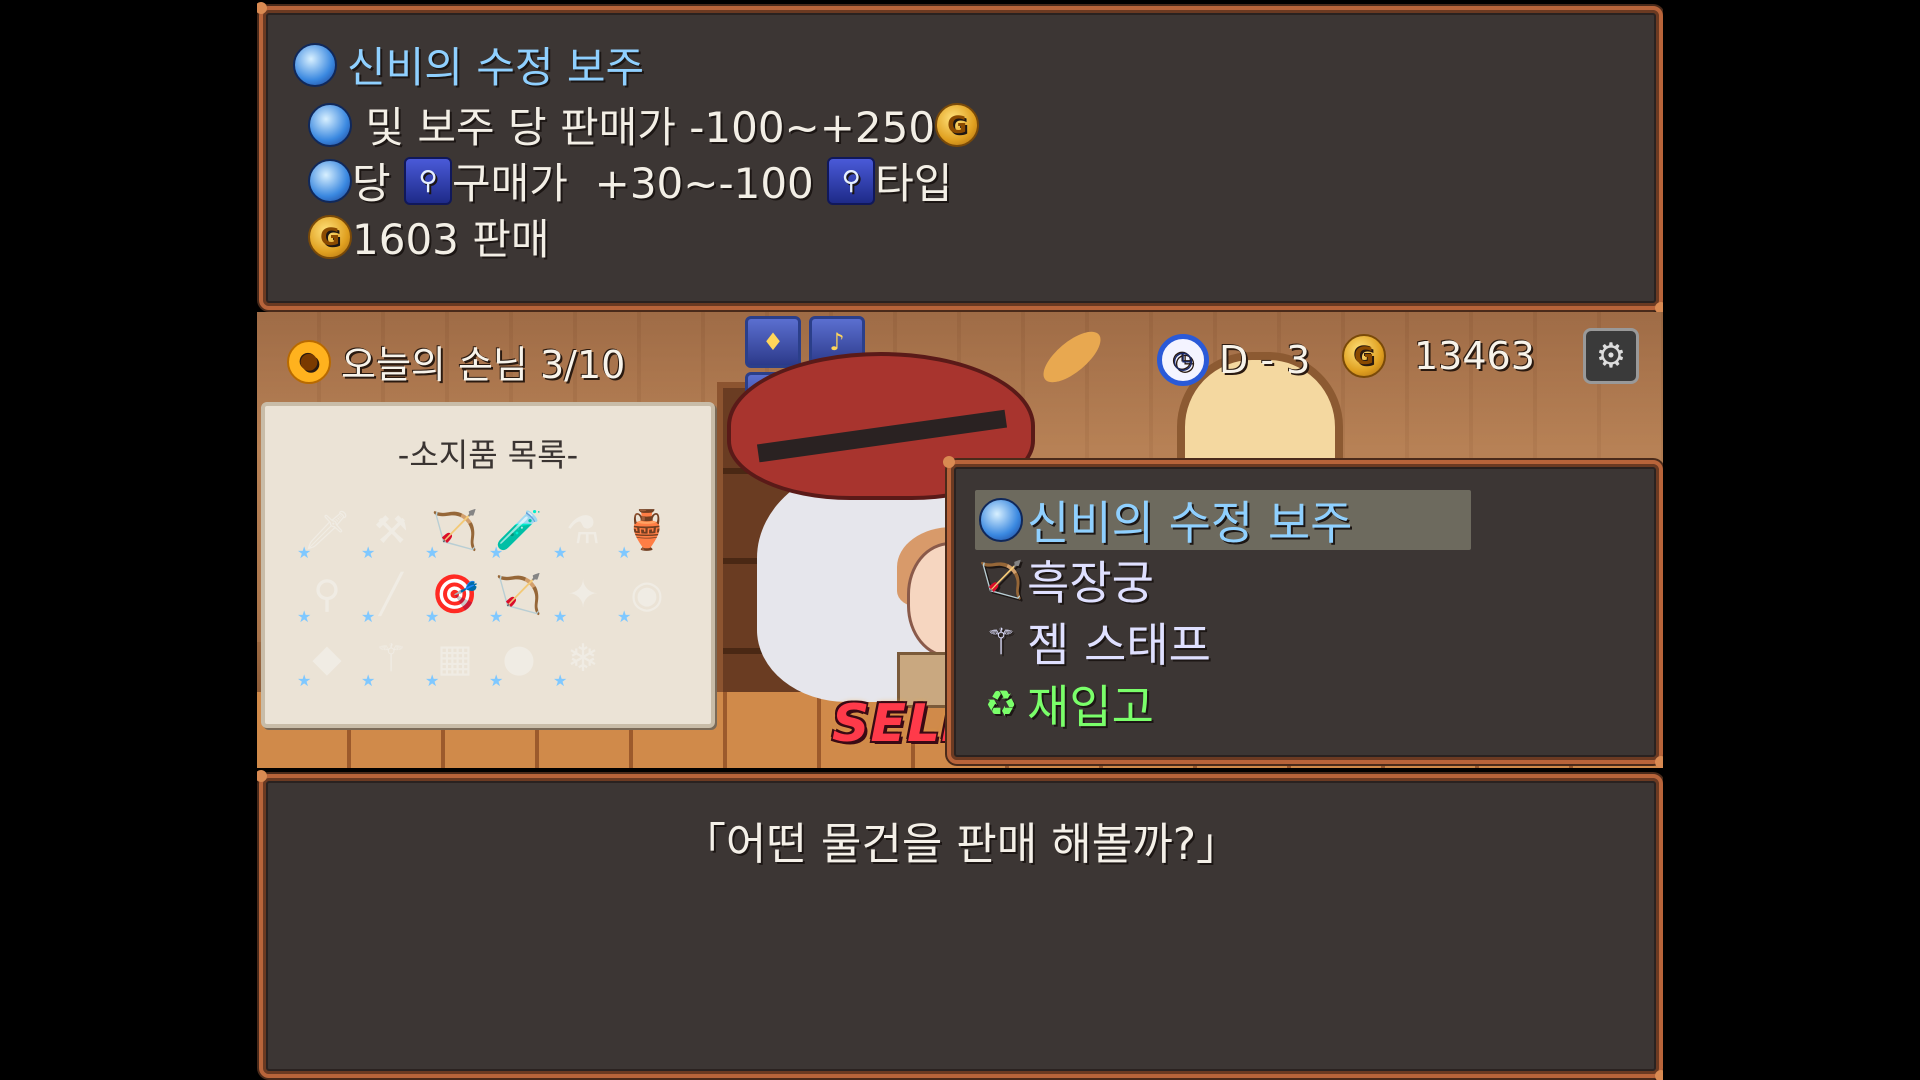 This screenshot has width=1920, height=1080. I want to click on clock-icon: ◷, so click(1183, 360).